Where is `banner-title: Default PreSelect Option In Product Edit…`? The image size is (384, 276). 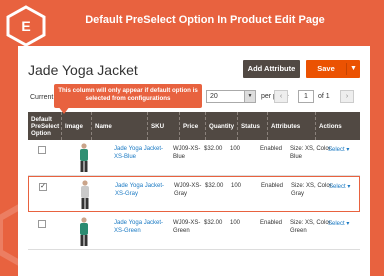 banner-title: Default PreSelect Option In Product Edit… is located at coordinates (205, 20).